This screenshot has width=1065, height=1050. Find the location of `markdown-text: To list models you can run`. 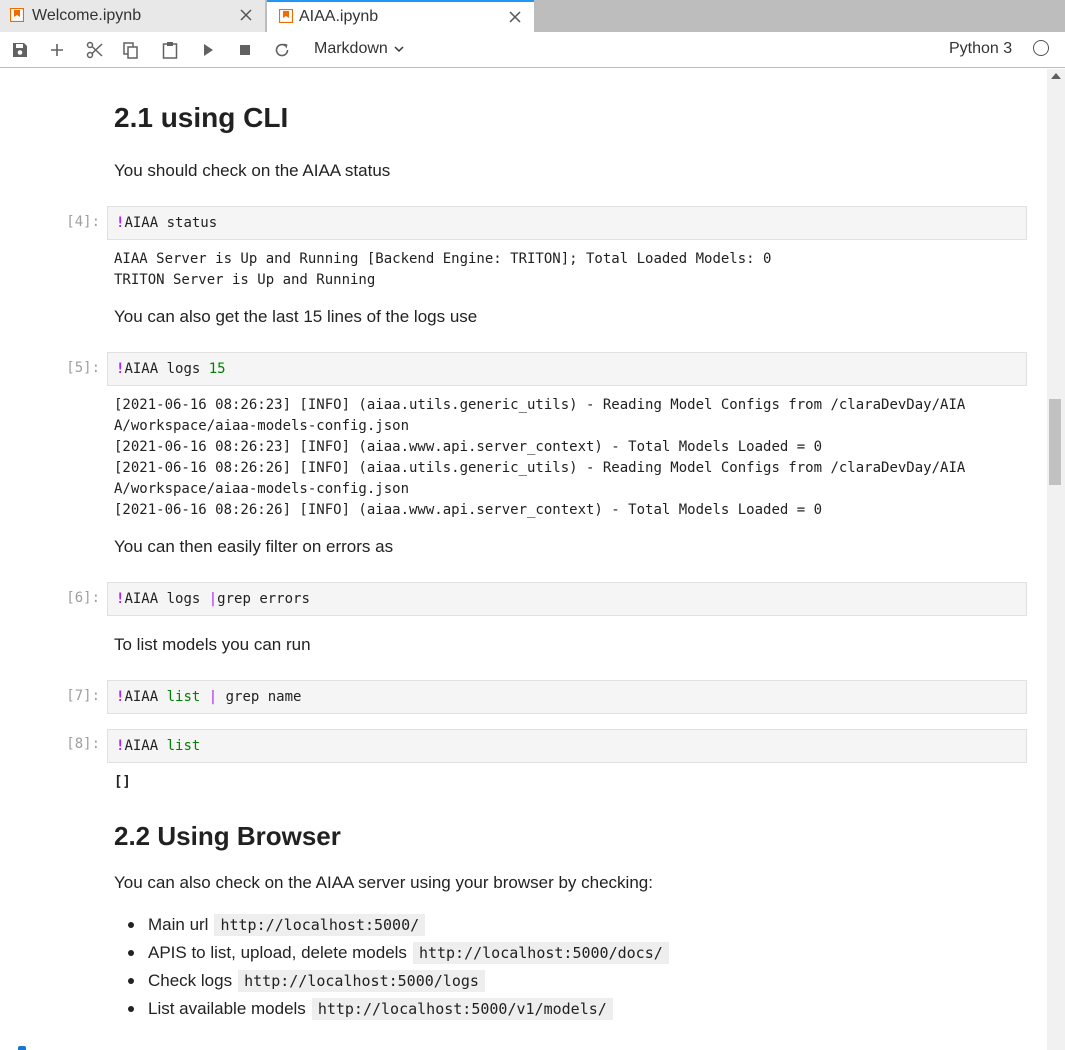

markdown-text: To list models you can run is located at coordinates (212, 644).